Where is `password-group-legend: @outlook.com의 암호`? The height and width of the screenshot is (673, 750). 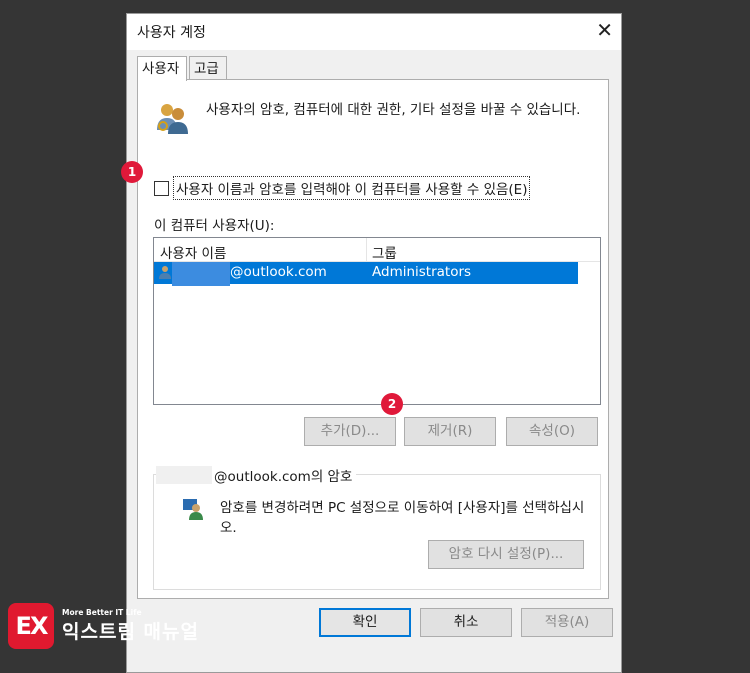 password-group-legend: @outlook.com의 암호 is located at coordinates (256, 475).